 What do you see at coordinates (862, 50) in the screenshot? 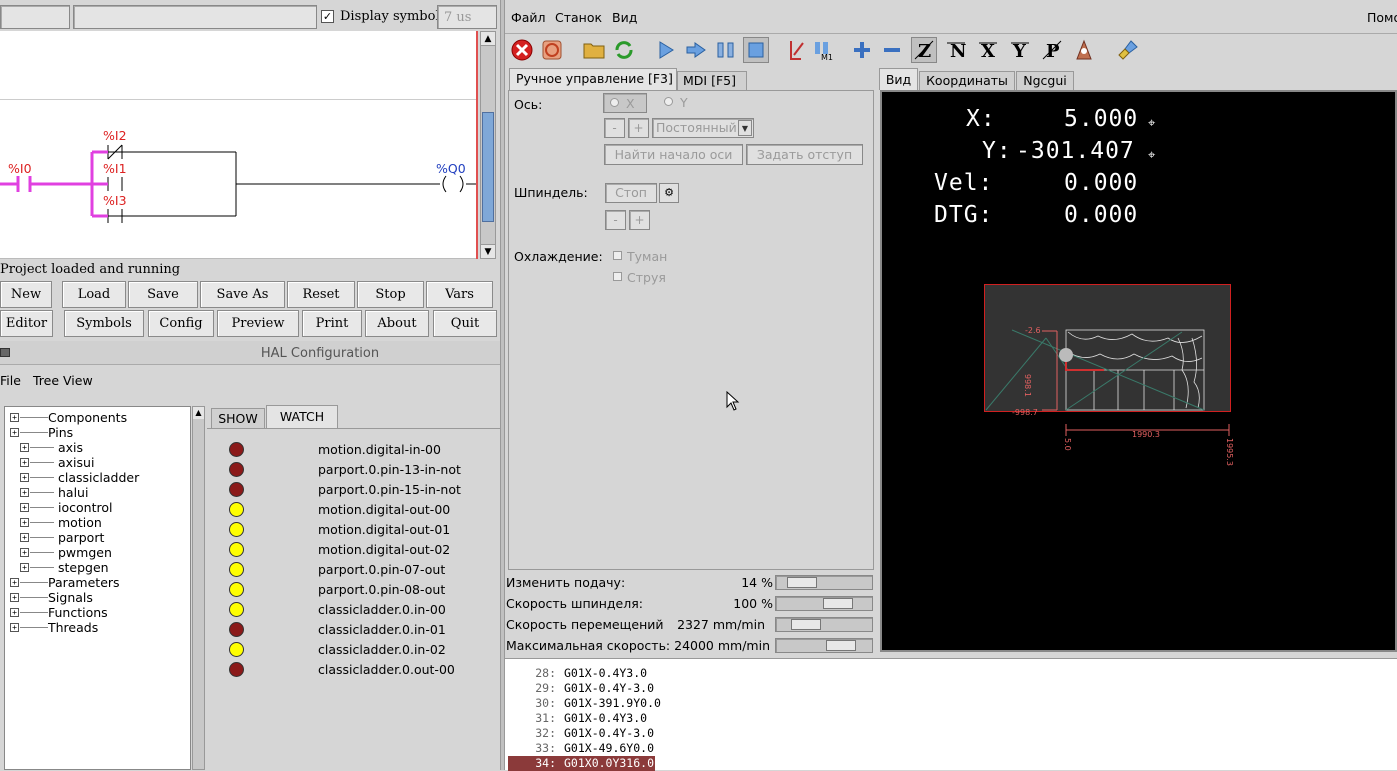
I see `zoom-in-icon` at bounding box center [862, 50].